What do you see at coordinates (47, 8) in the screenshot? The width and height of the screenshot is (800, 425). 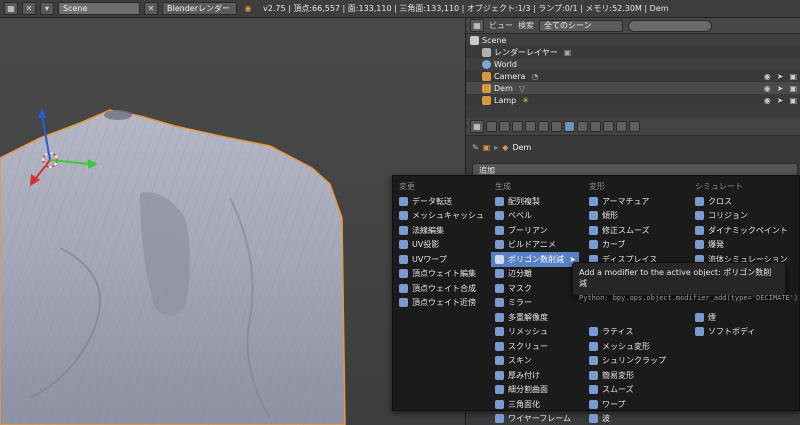 I see `scene-browse-icon: ▾` at bounding box center [47, 8].